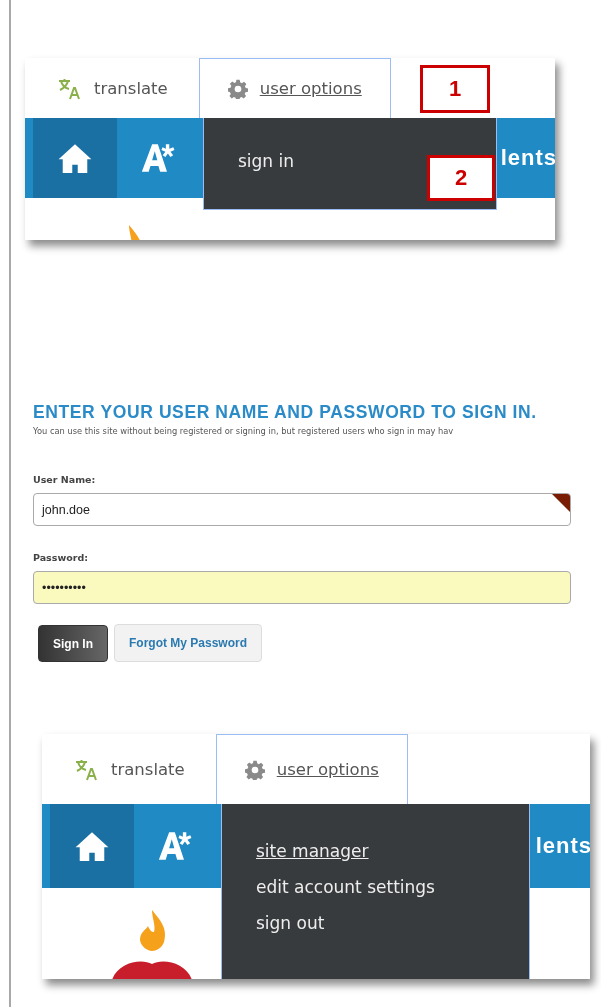  What do you see at coordinates (302, 587) in the screenshot?
I see `input-field: ••••••••••` at bounding box center [302, 587].